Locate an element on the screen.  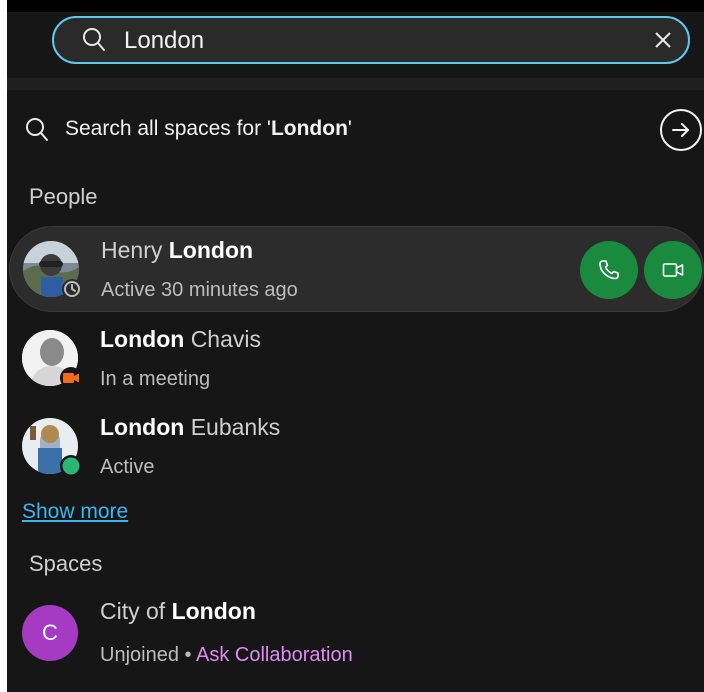
space-name: City of London is located at coordinates (178, 611).